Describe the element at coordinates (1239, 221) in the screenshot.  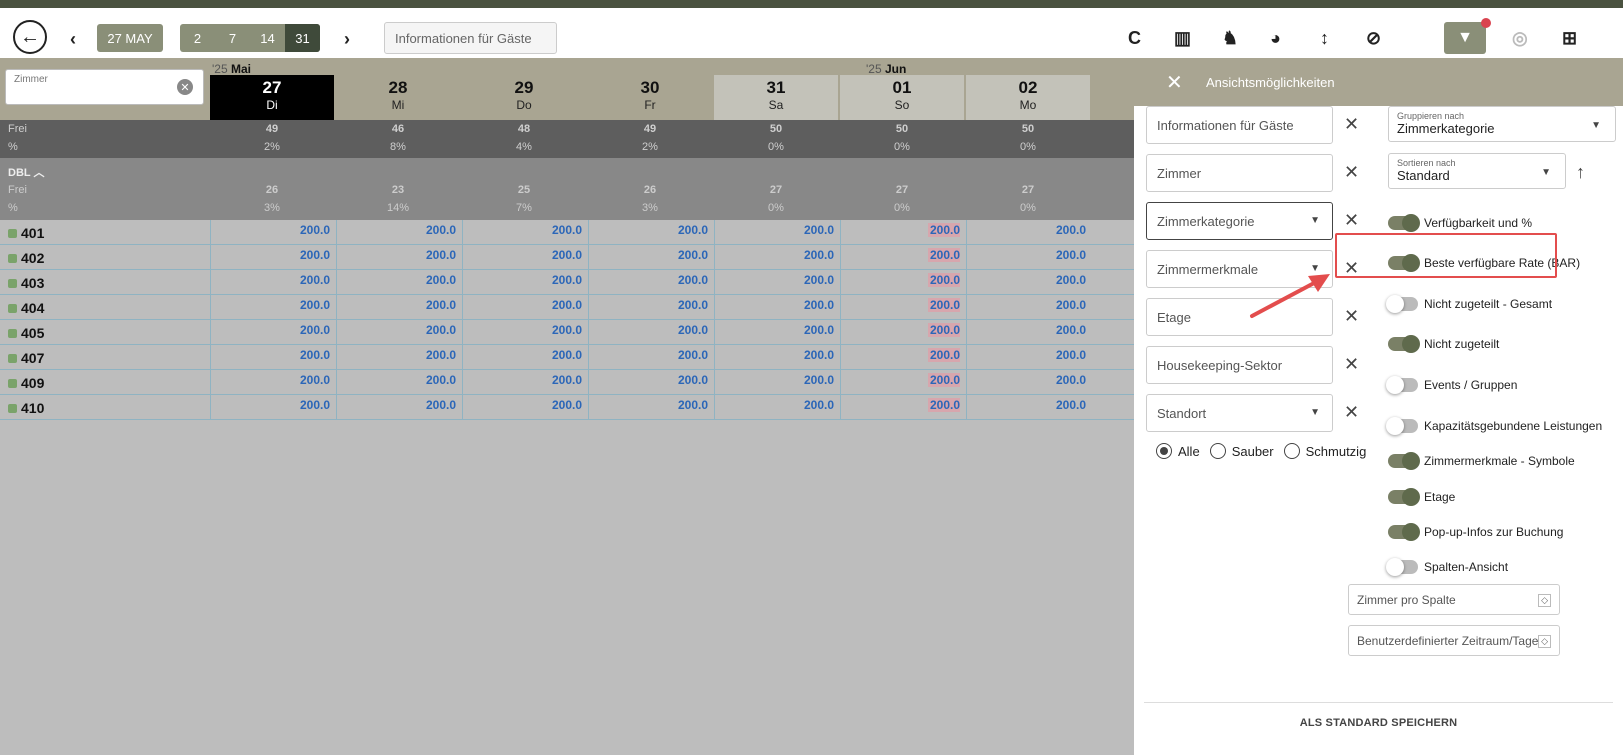
I see `room-category-field: Zimmerkategorie ▼` at that location.